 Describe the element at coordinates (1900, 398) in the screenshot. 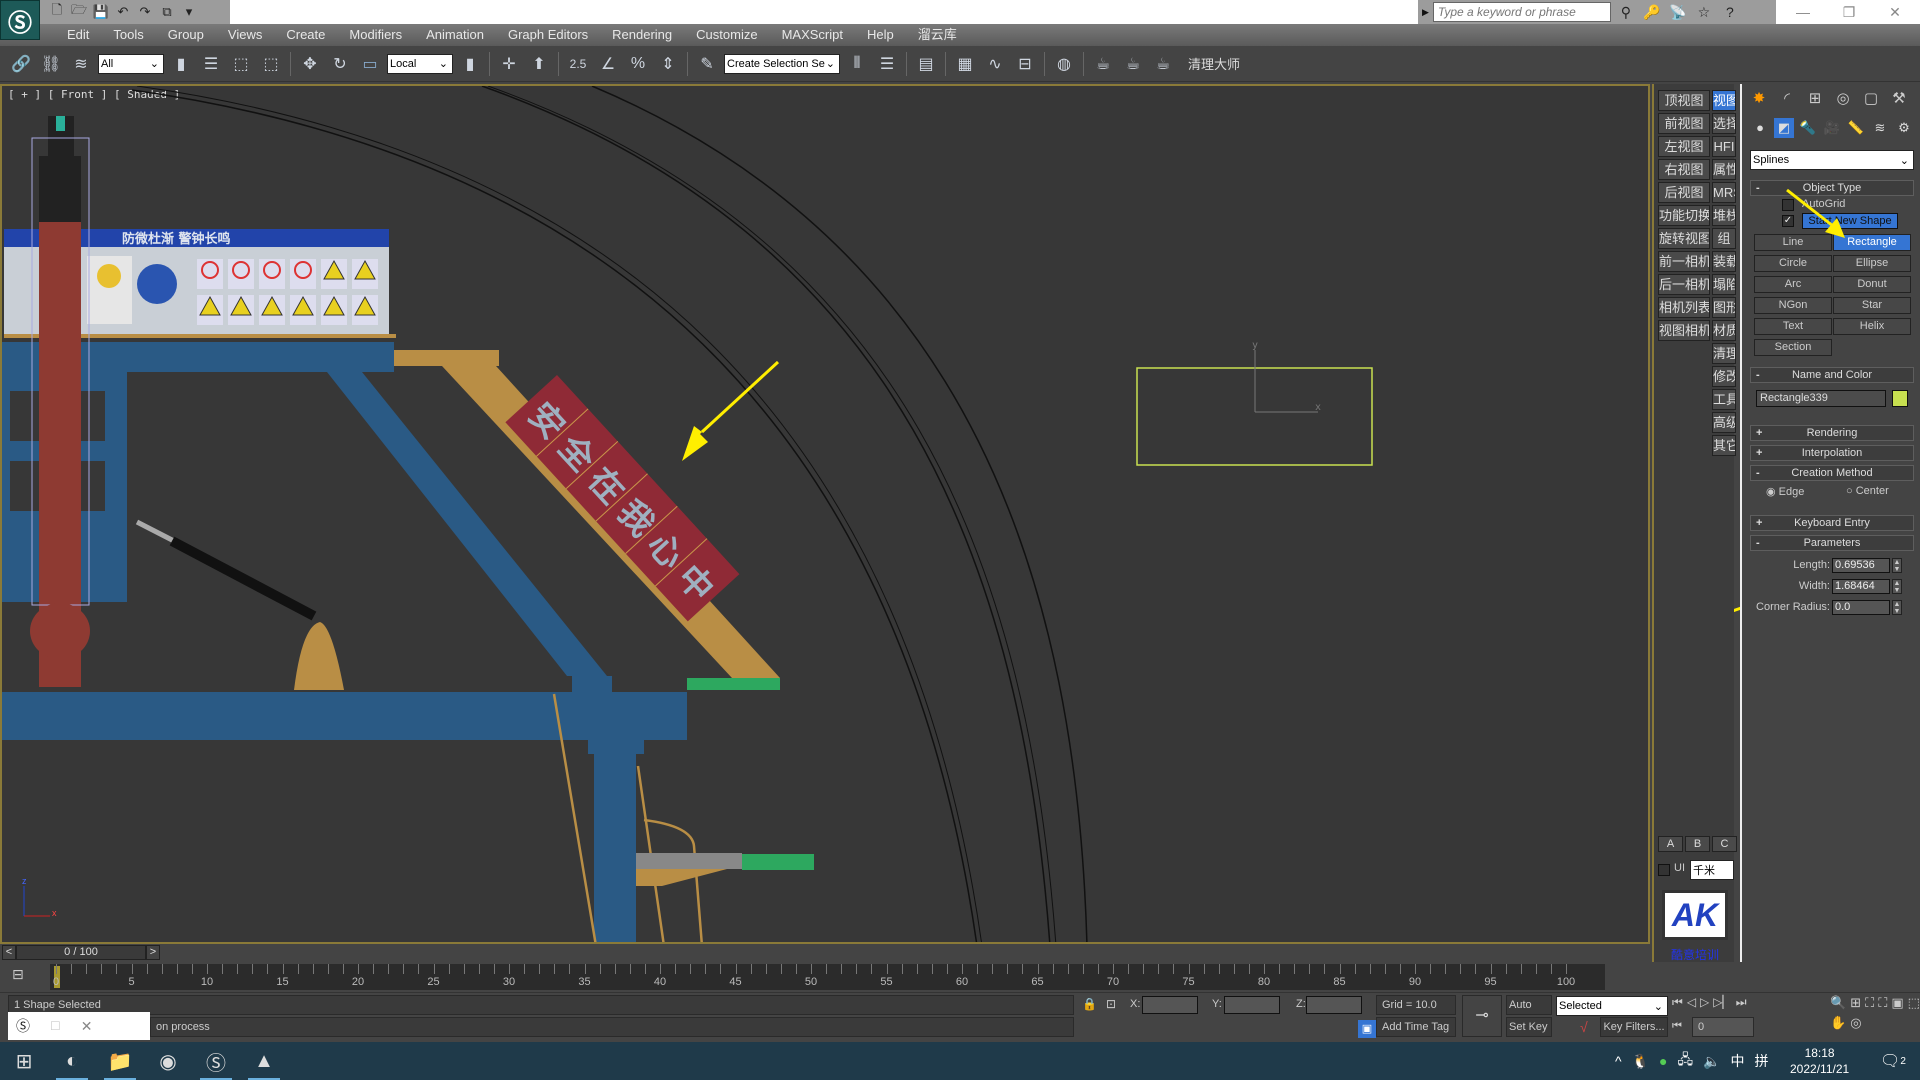

I see `object-color-swatch` at that location.